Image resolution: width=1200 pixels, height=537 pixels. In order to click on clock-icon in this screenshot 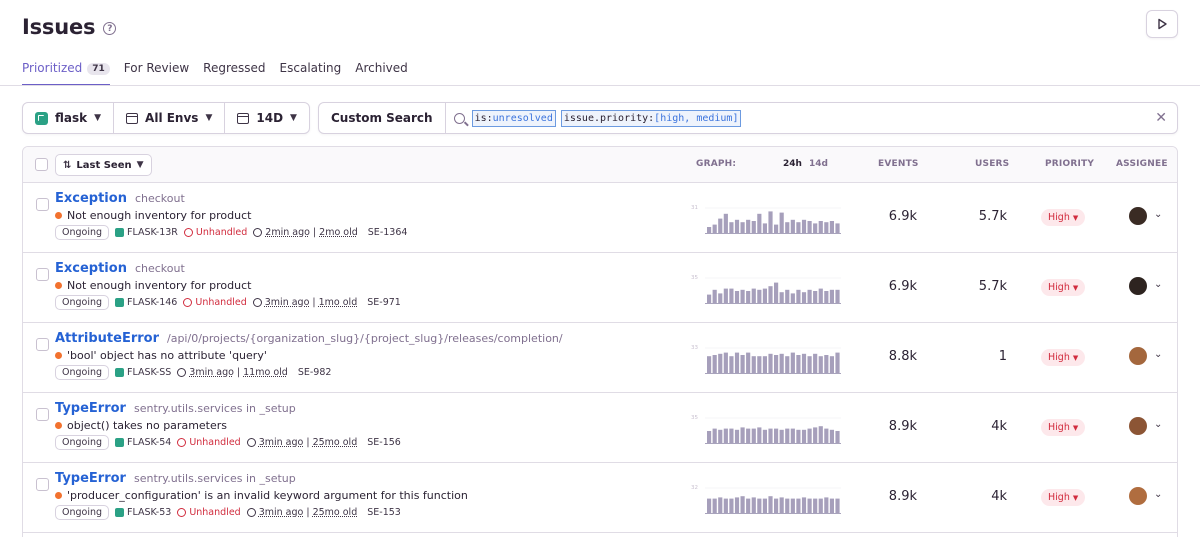, I will do `click(257, 302)`.